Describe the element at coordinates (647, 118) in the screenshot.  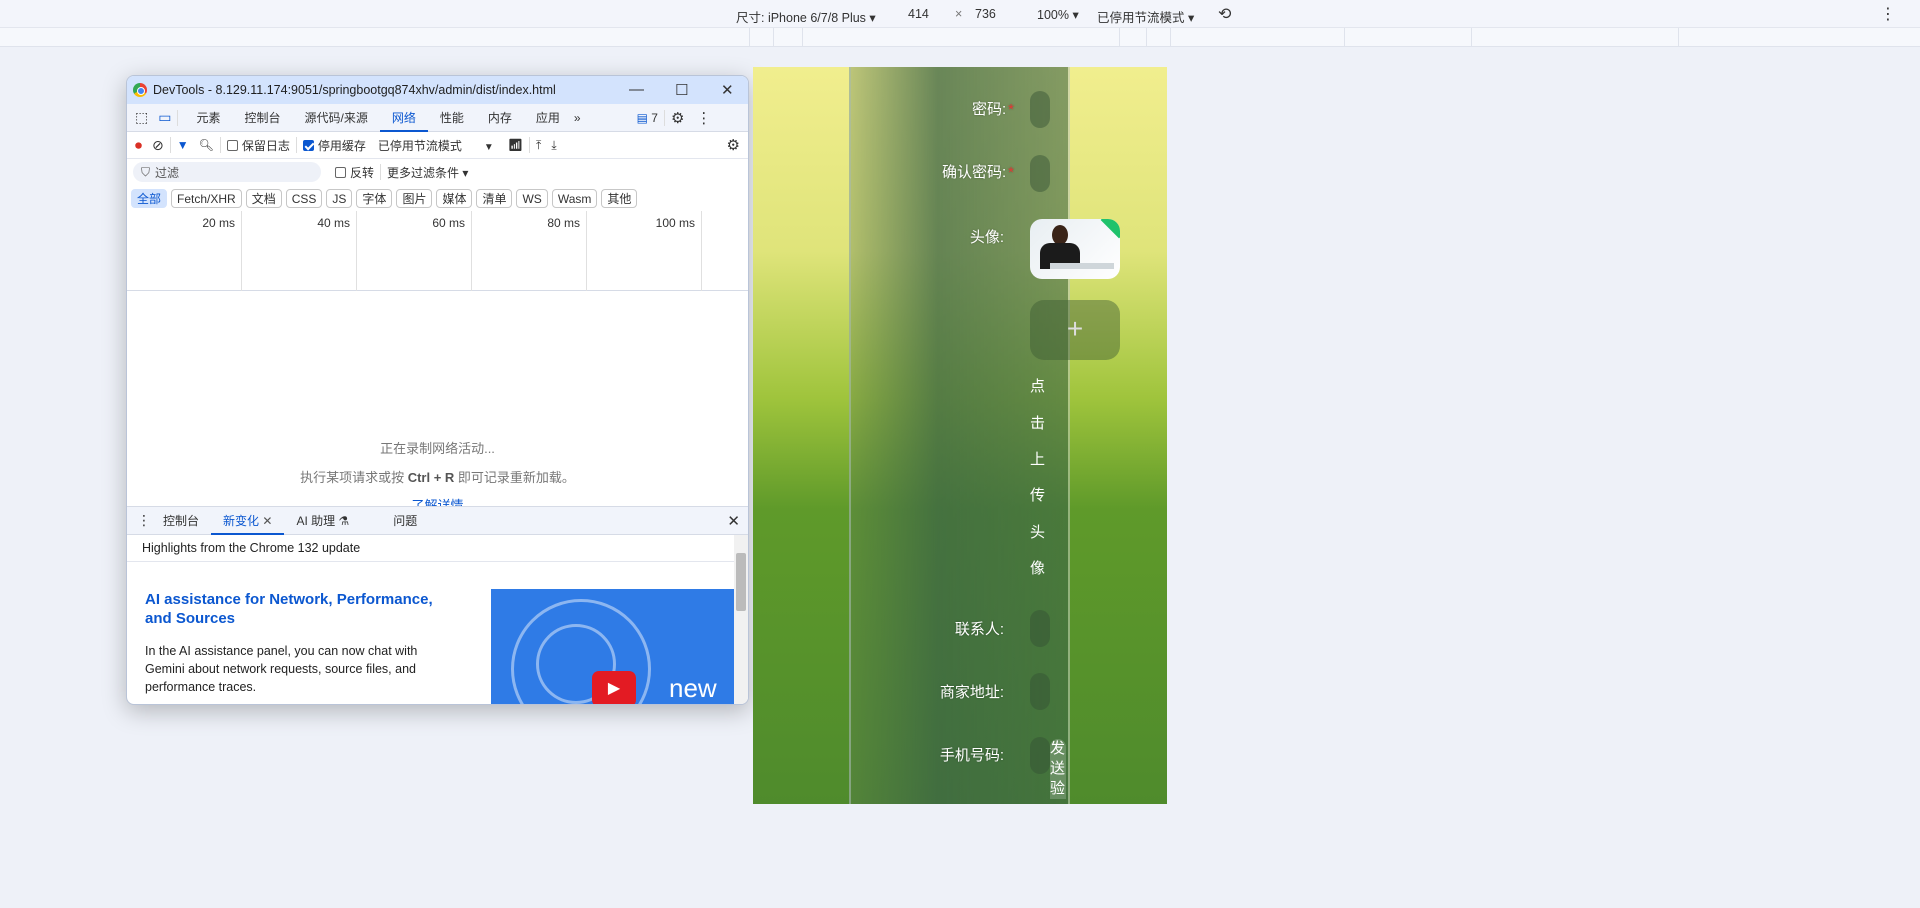
I see `issues-badge: ▤ 7` at that location.